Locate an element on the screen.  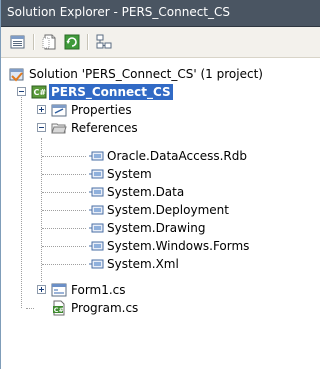
reference-item: System.Drawing is located at coordinates (160, 228).